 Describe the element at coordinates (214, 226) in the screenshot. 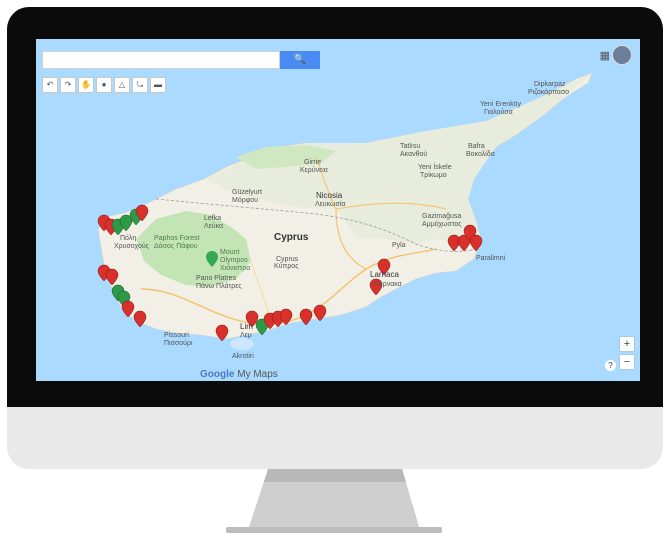

I see `label-lefka-gr: Λεύκα` at that location.